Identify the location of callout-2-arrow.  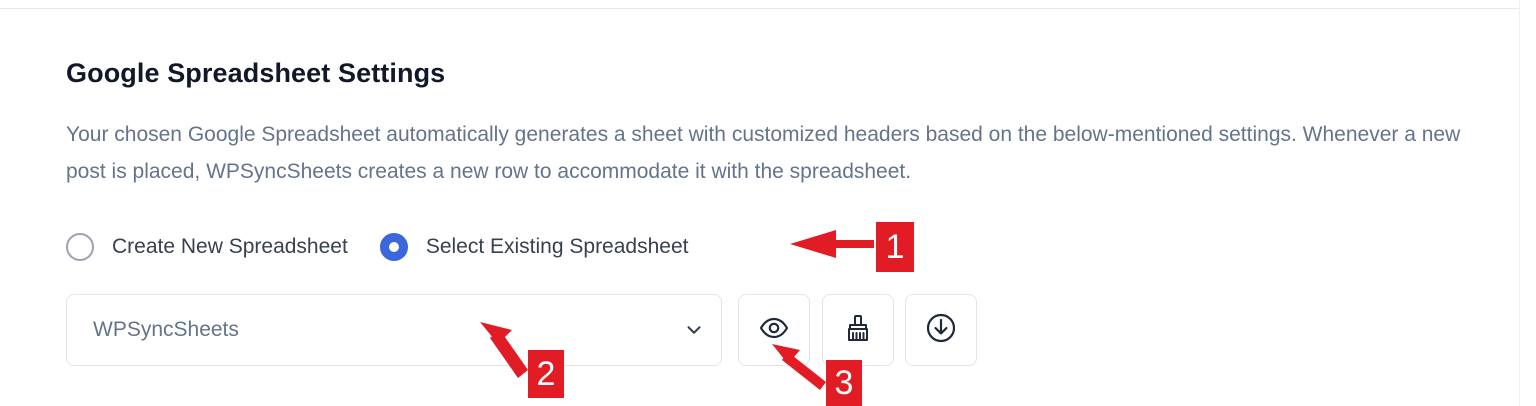
(504, 350).